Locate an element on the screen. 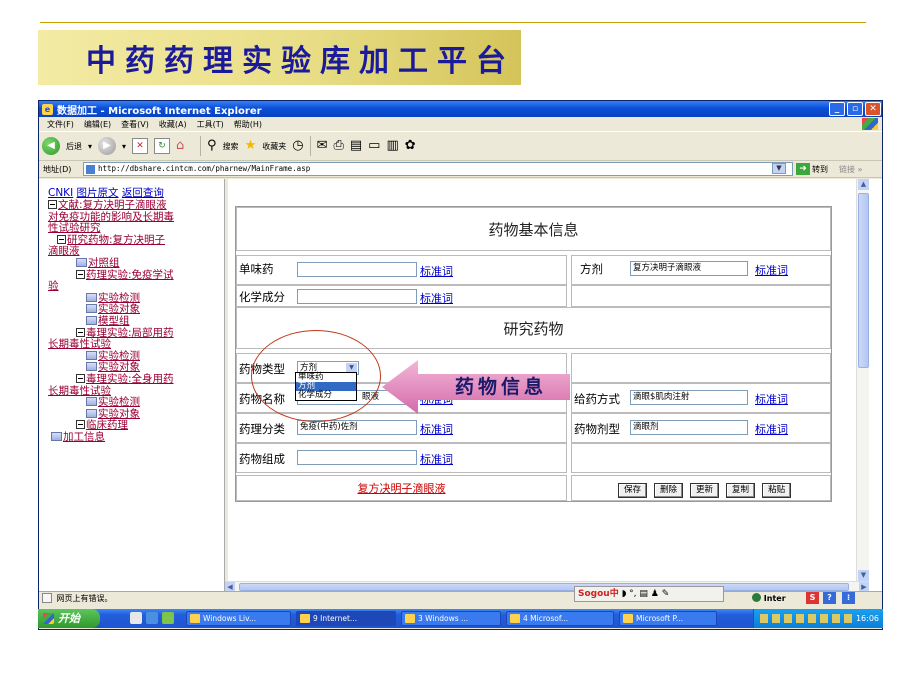 This screenshot has width=920, height=690. composition-input is located at coordinates (357, 457).